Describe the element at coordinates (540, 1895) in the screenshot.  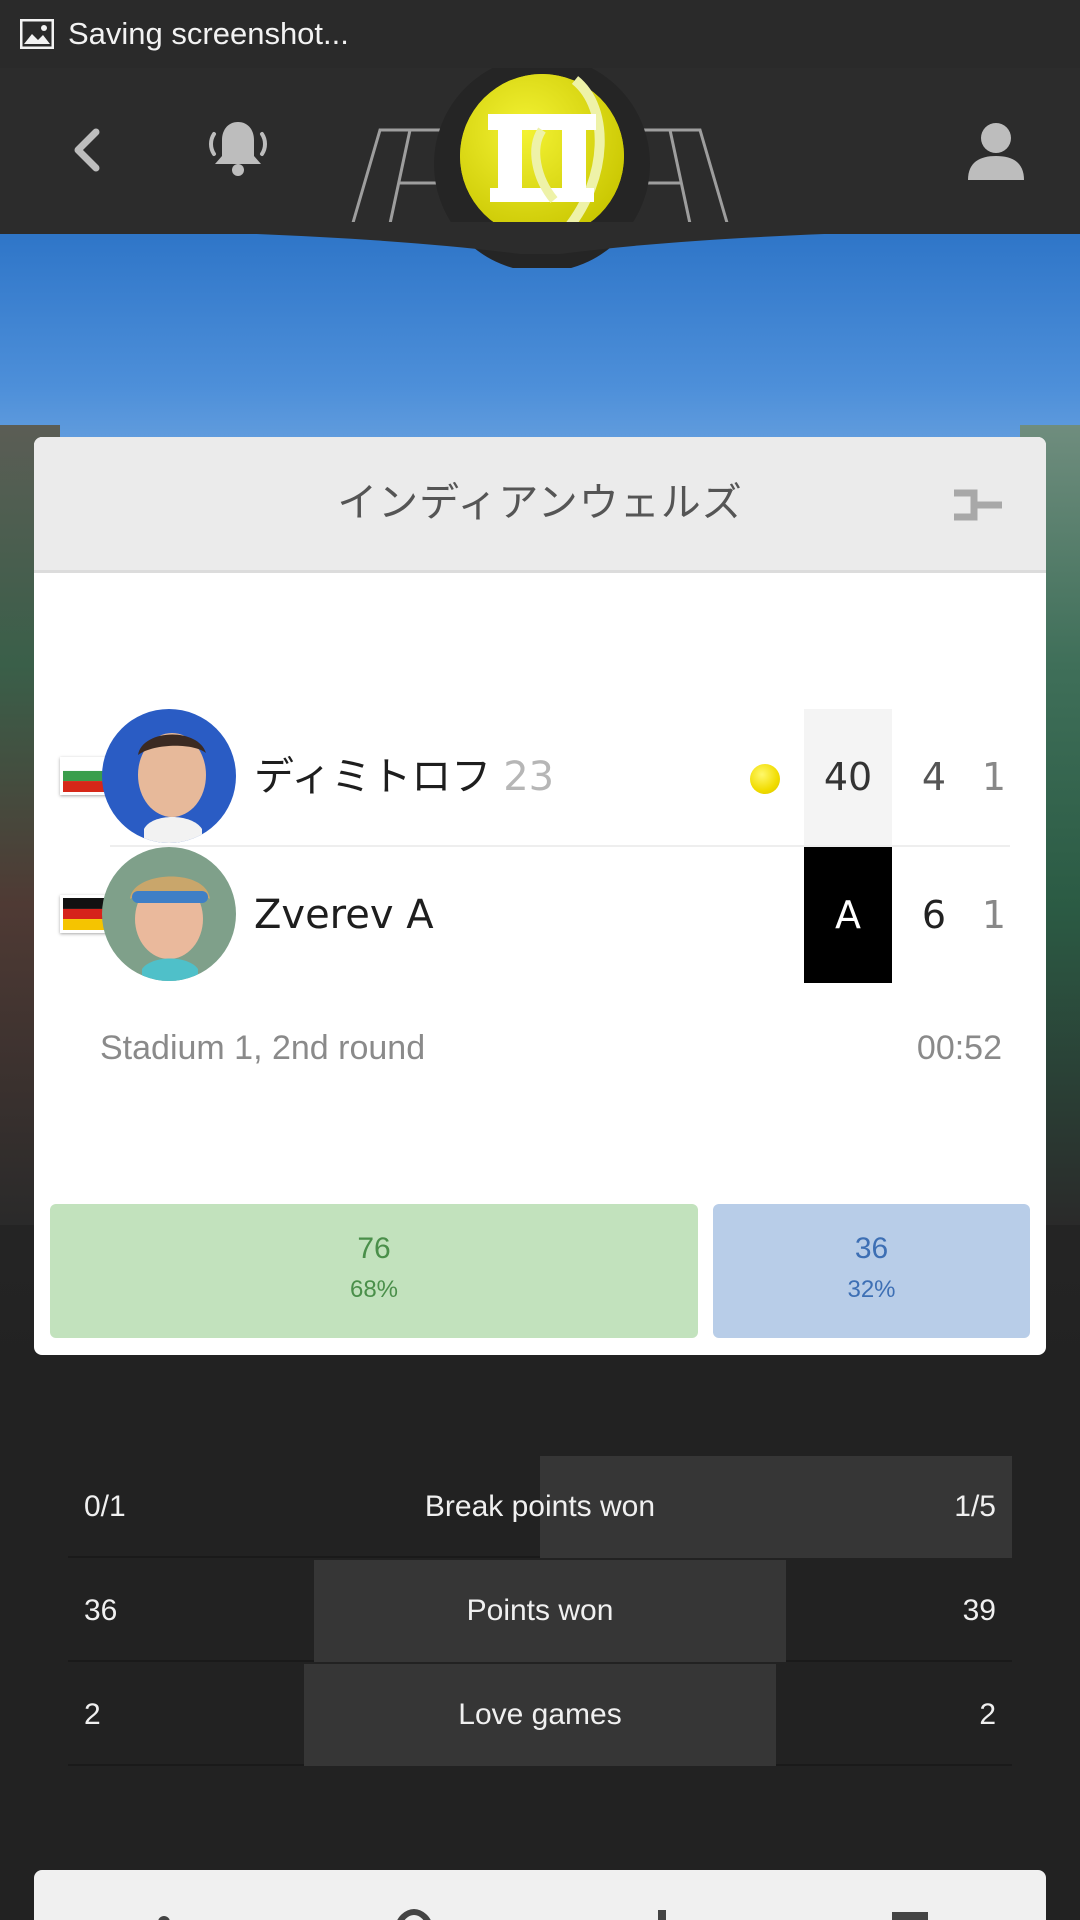
I see `bottom-navigation` at that location.